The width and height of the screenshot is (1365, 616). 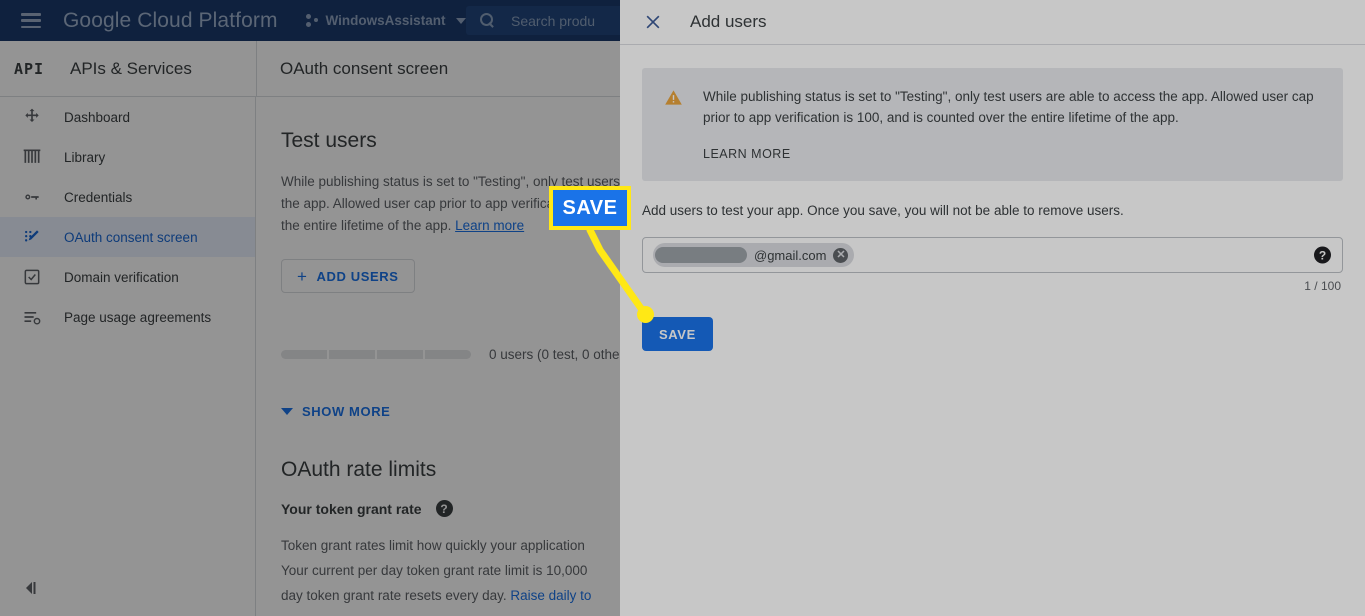 I want to click on email-chip: @gmail.com ✕, so click(x=754, y=255).